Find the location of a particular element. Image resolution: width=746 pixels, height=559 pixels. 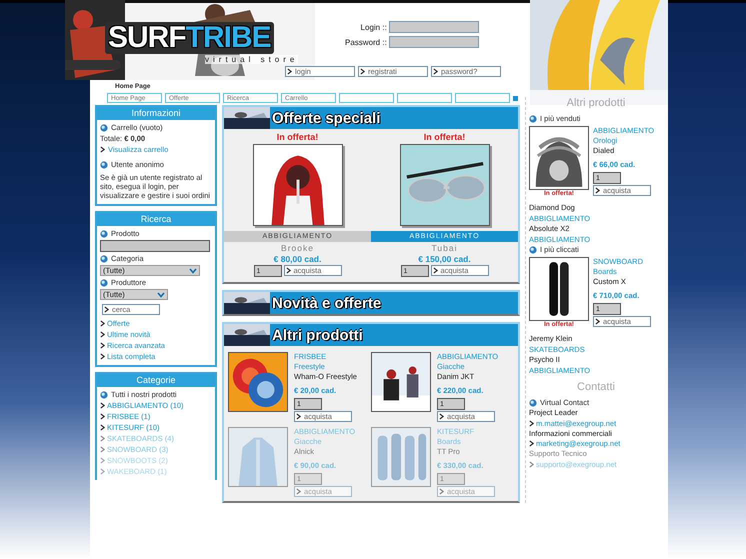

contacts-title: Contatti is located at coordinates (596, 387).